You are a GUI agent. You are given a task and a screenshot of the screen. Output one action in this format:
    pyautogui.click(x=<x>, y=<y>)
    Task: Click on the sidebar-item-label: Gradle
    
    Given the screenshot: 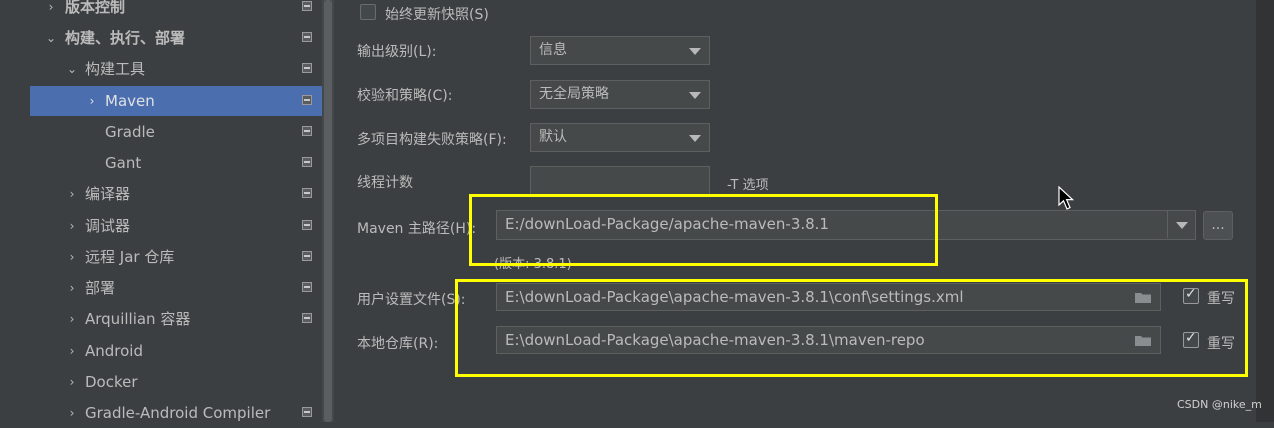 What is the action you would take?
    pyautogui.click(x=130, y=132)
    